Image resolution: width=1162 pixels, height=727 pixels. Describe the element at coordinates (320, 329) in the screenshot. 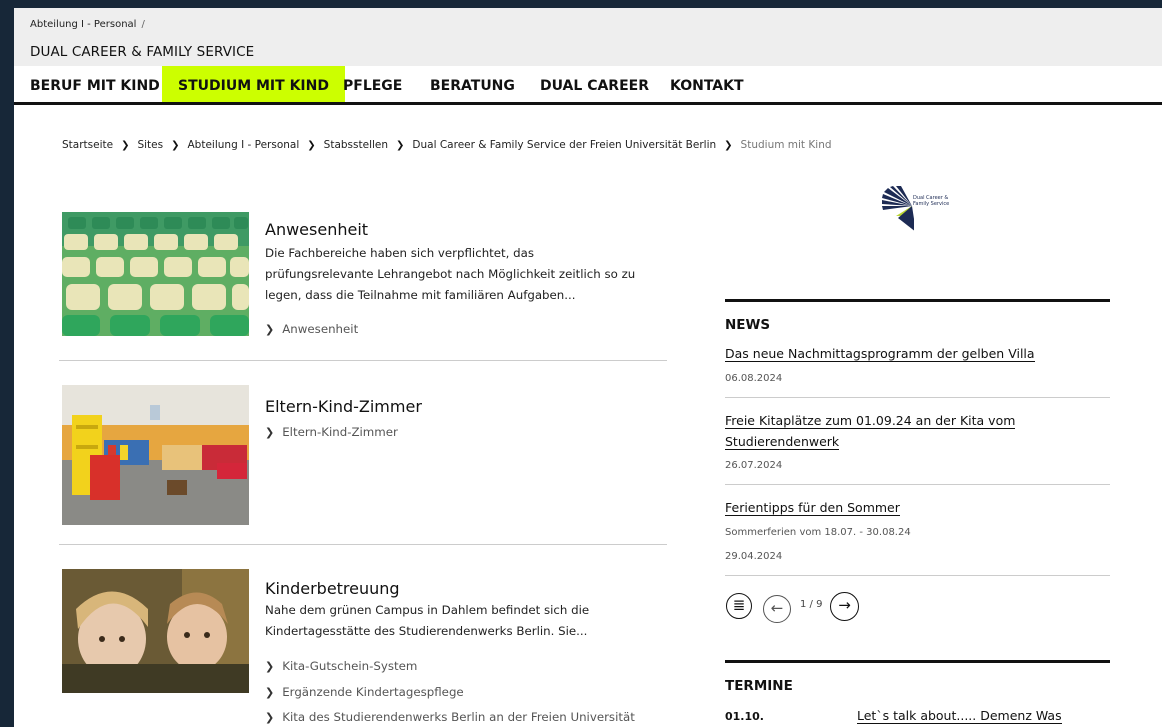

I see `teaser-link-label: Anwesenheit` at that location.